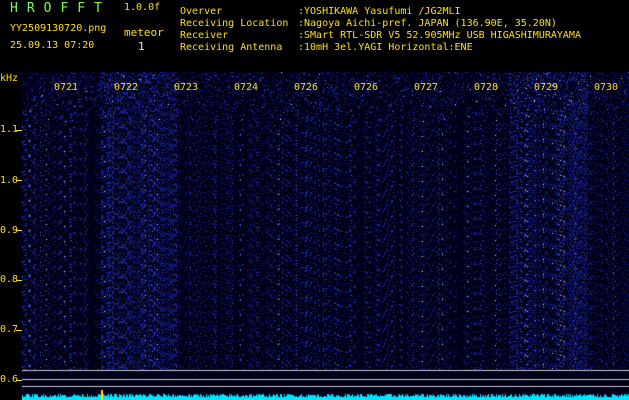 The image size is (629, 400). Describe the element at coordinates (231, 47) in the screenshot. I see `antenna-label: Receiving Antenna` at that location.